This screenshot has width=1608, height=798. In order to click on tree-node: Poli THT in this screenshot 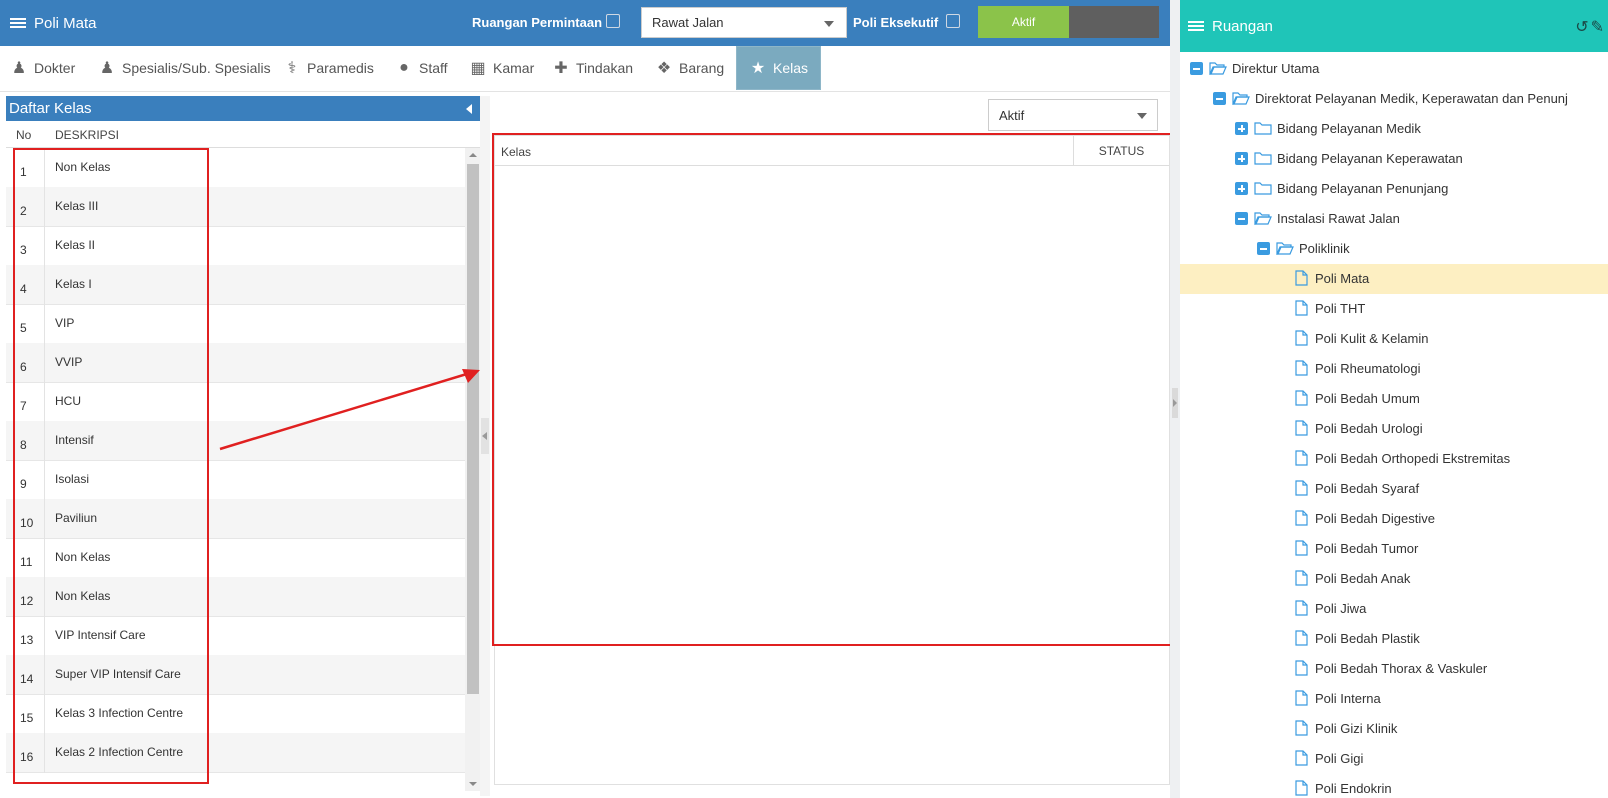, I will do `click(1394, 309)`.